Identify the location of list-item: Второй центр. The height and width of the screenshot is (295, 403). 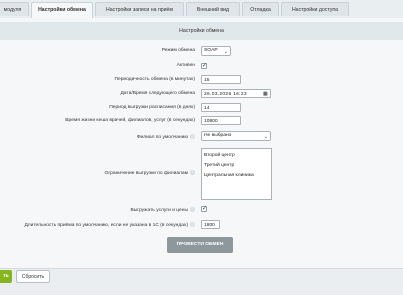
(236, 156).